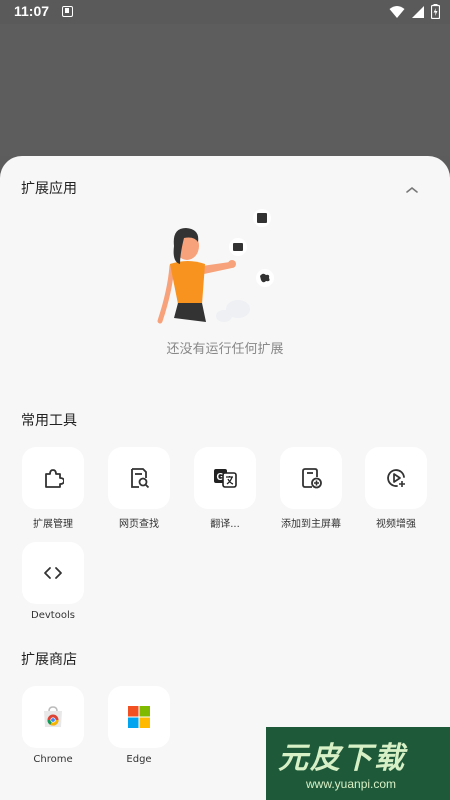 Image resolution: width=450 pixels, height=800 pixels. What do you see at coordinates (67, 11) in the screenshot?
I see `notification-icon` at bounding box center [67, 11].